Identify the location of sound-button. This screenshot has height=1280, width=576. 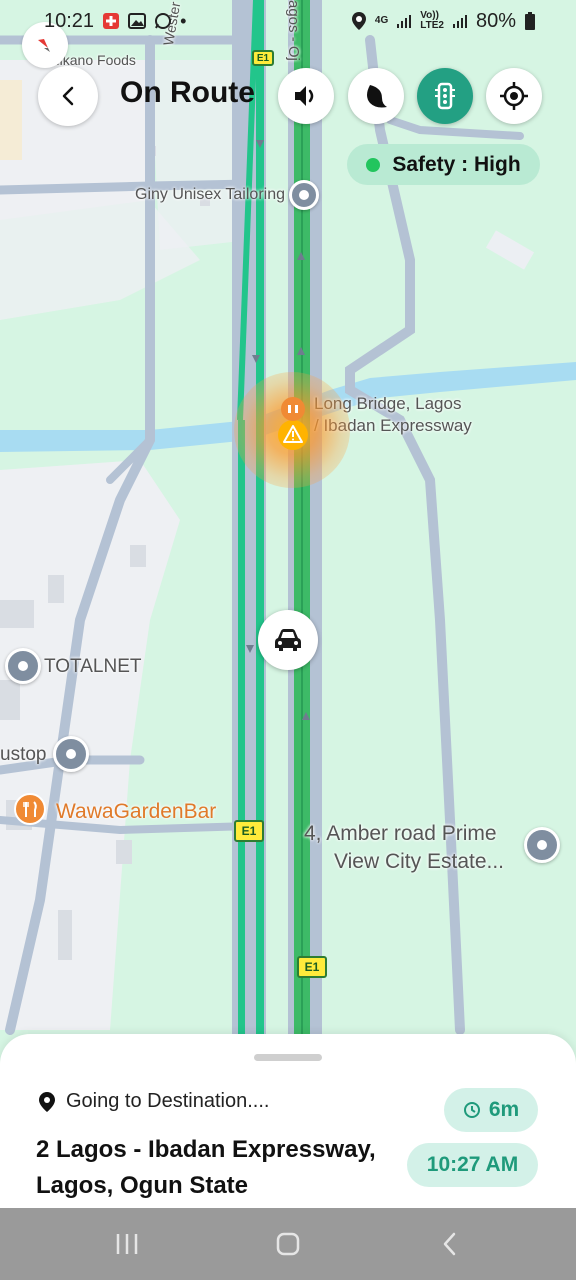
(306, 96).